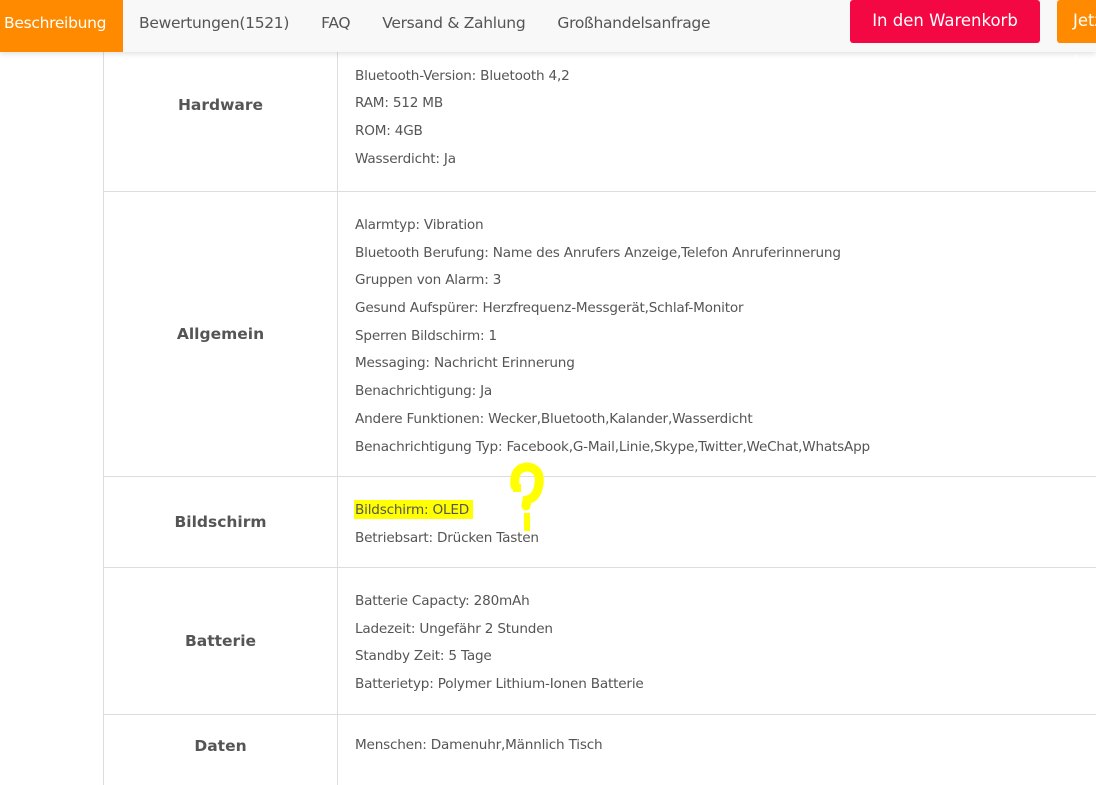  What do you see at coordinates (405, 158) in the screenshot?
I see `spec-value: Wasserdicht: Ja` at bounding box center [405, 158].